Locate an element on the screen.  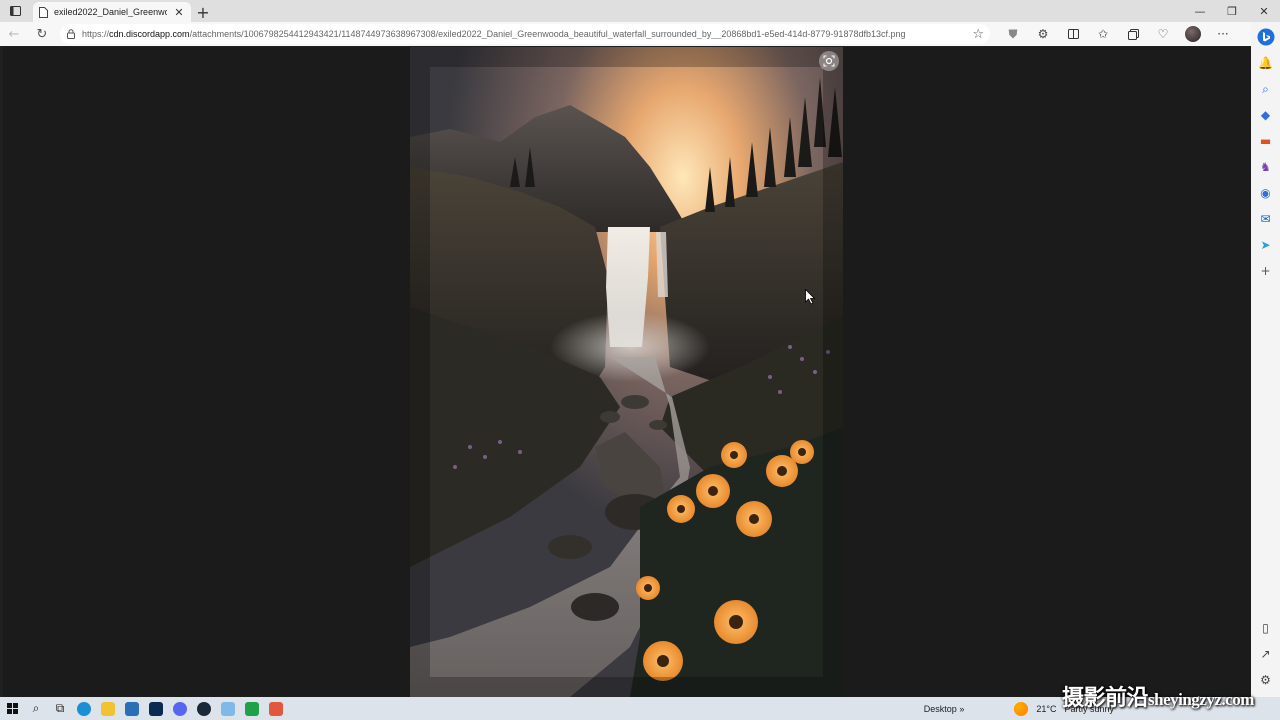
sidebar-games: ♞ is located at coordinates (1266, 167).